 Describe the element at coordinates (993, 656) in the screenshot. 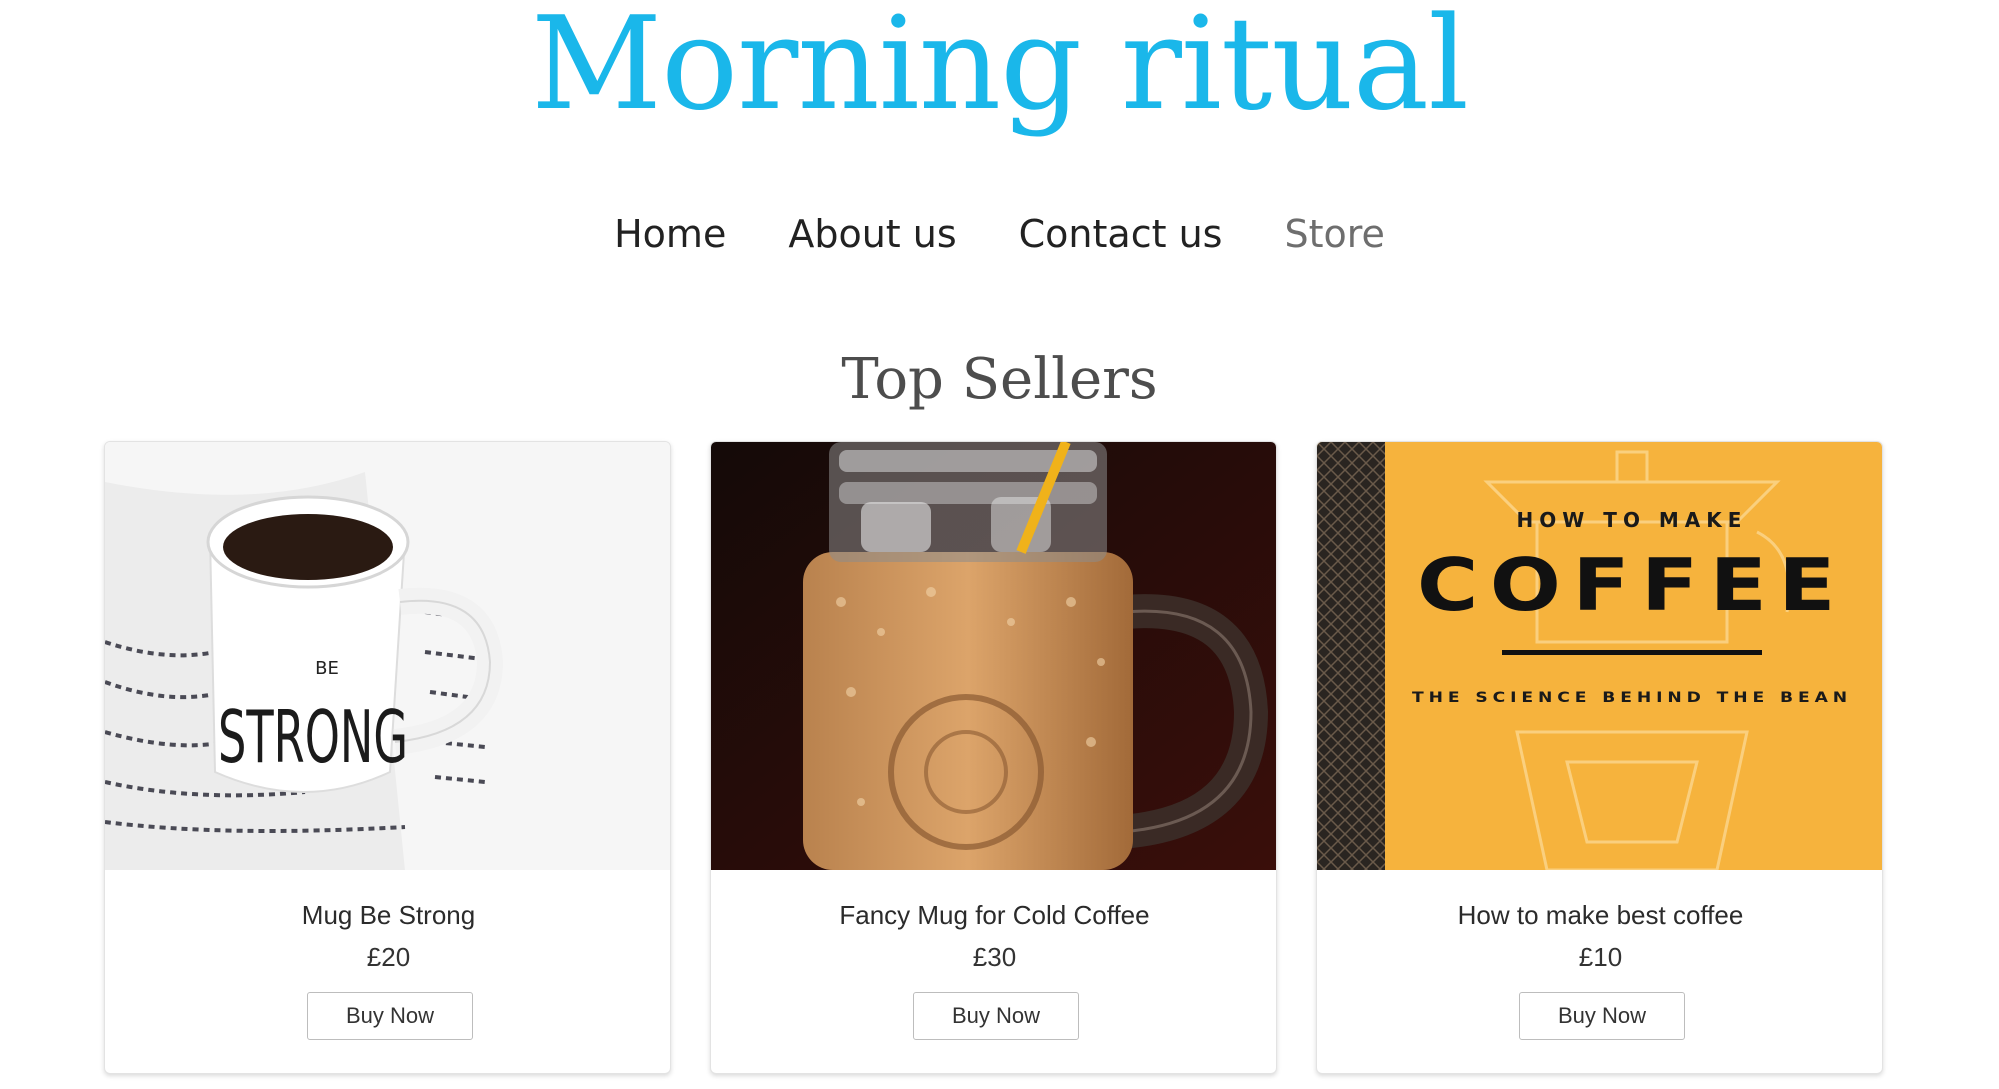

I see `product-image-cold-coffee-jar` at that location.